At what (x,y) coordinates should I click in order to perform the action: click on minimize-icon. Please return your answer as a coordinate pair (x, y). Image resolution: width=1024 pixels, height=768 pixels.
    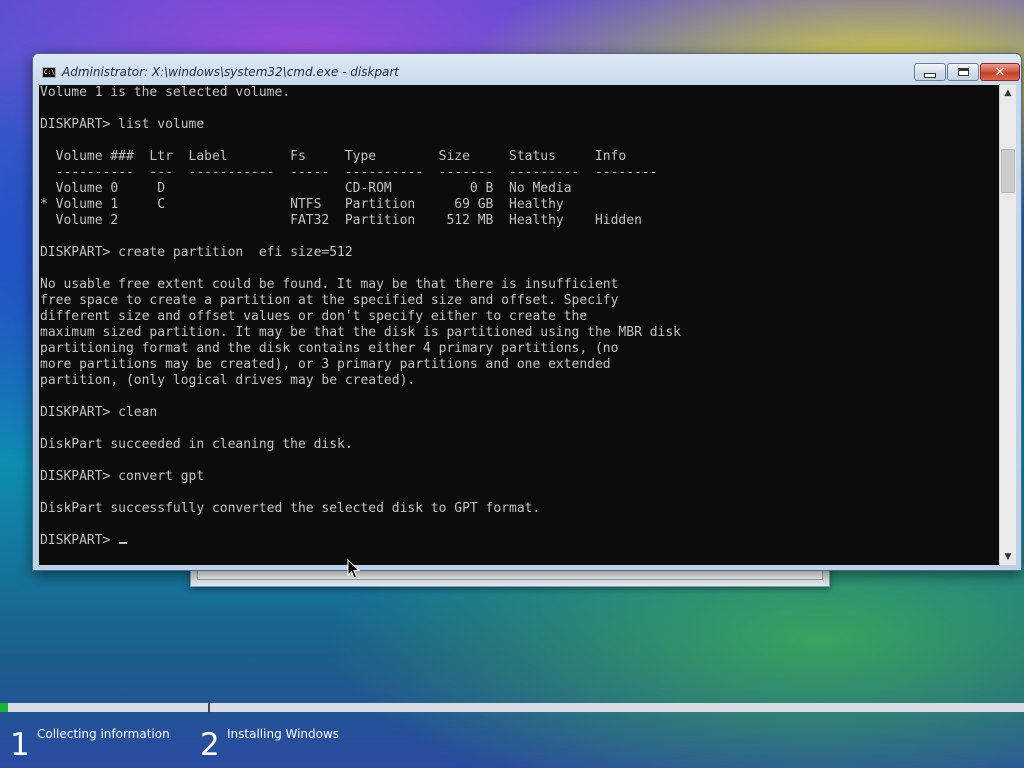
    Looking at the image, I should click on (930, 75).